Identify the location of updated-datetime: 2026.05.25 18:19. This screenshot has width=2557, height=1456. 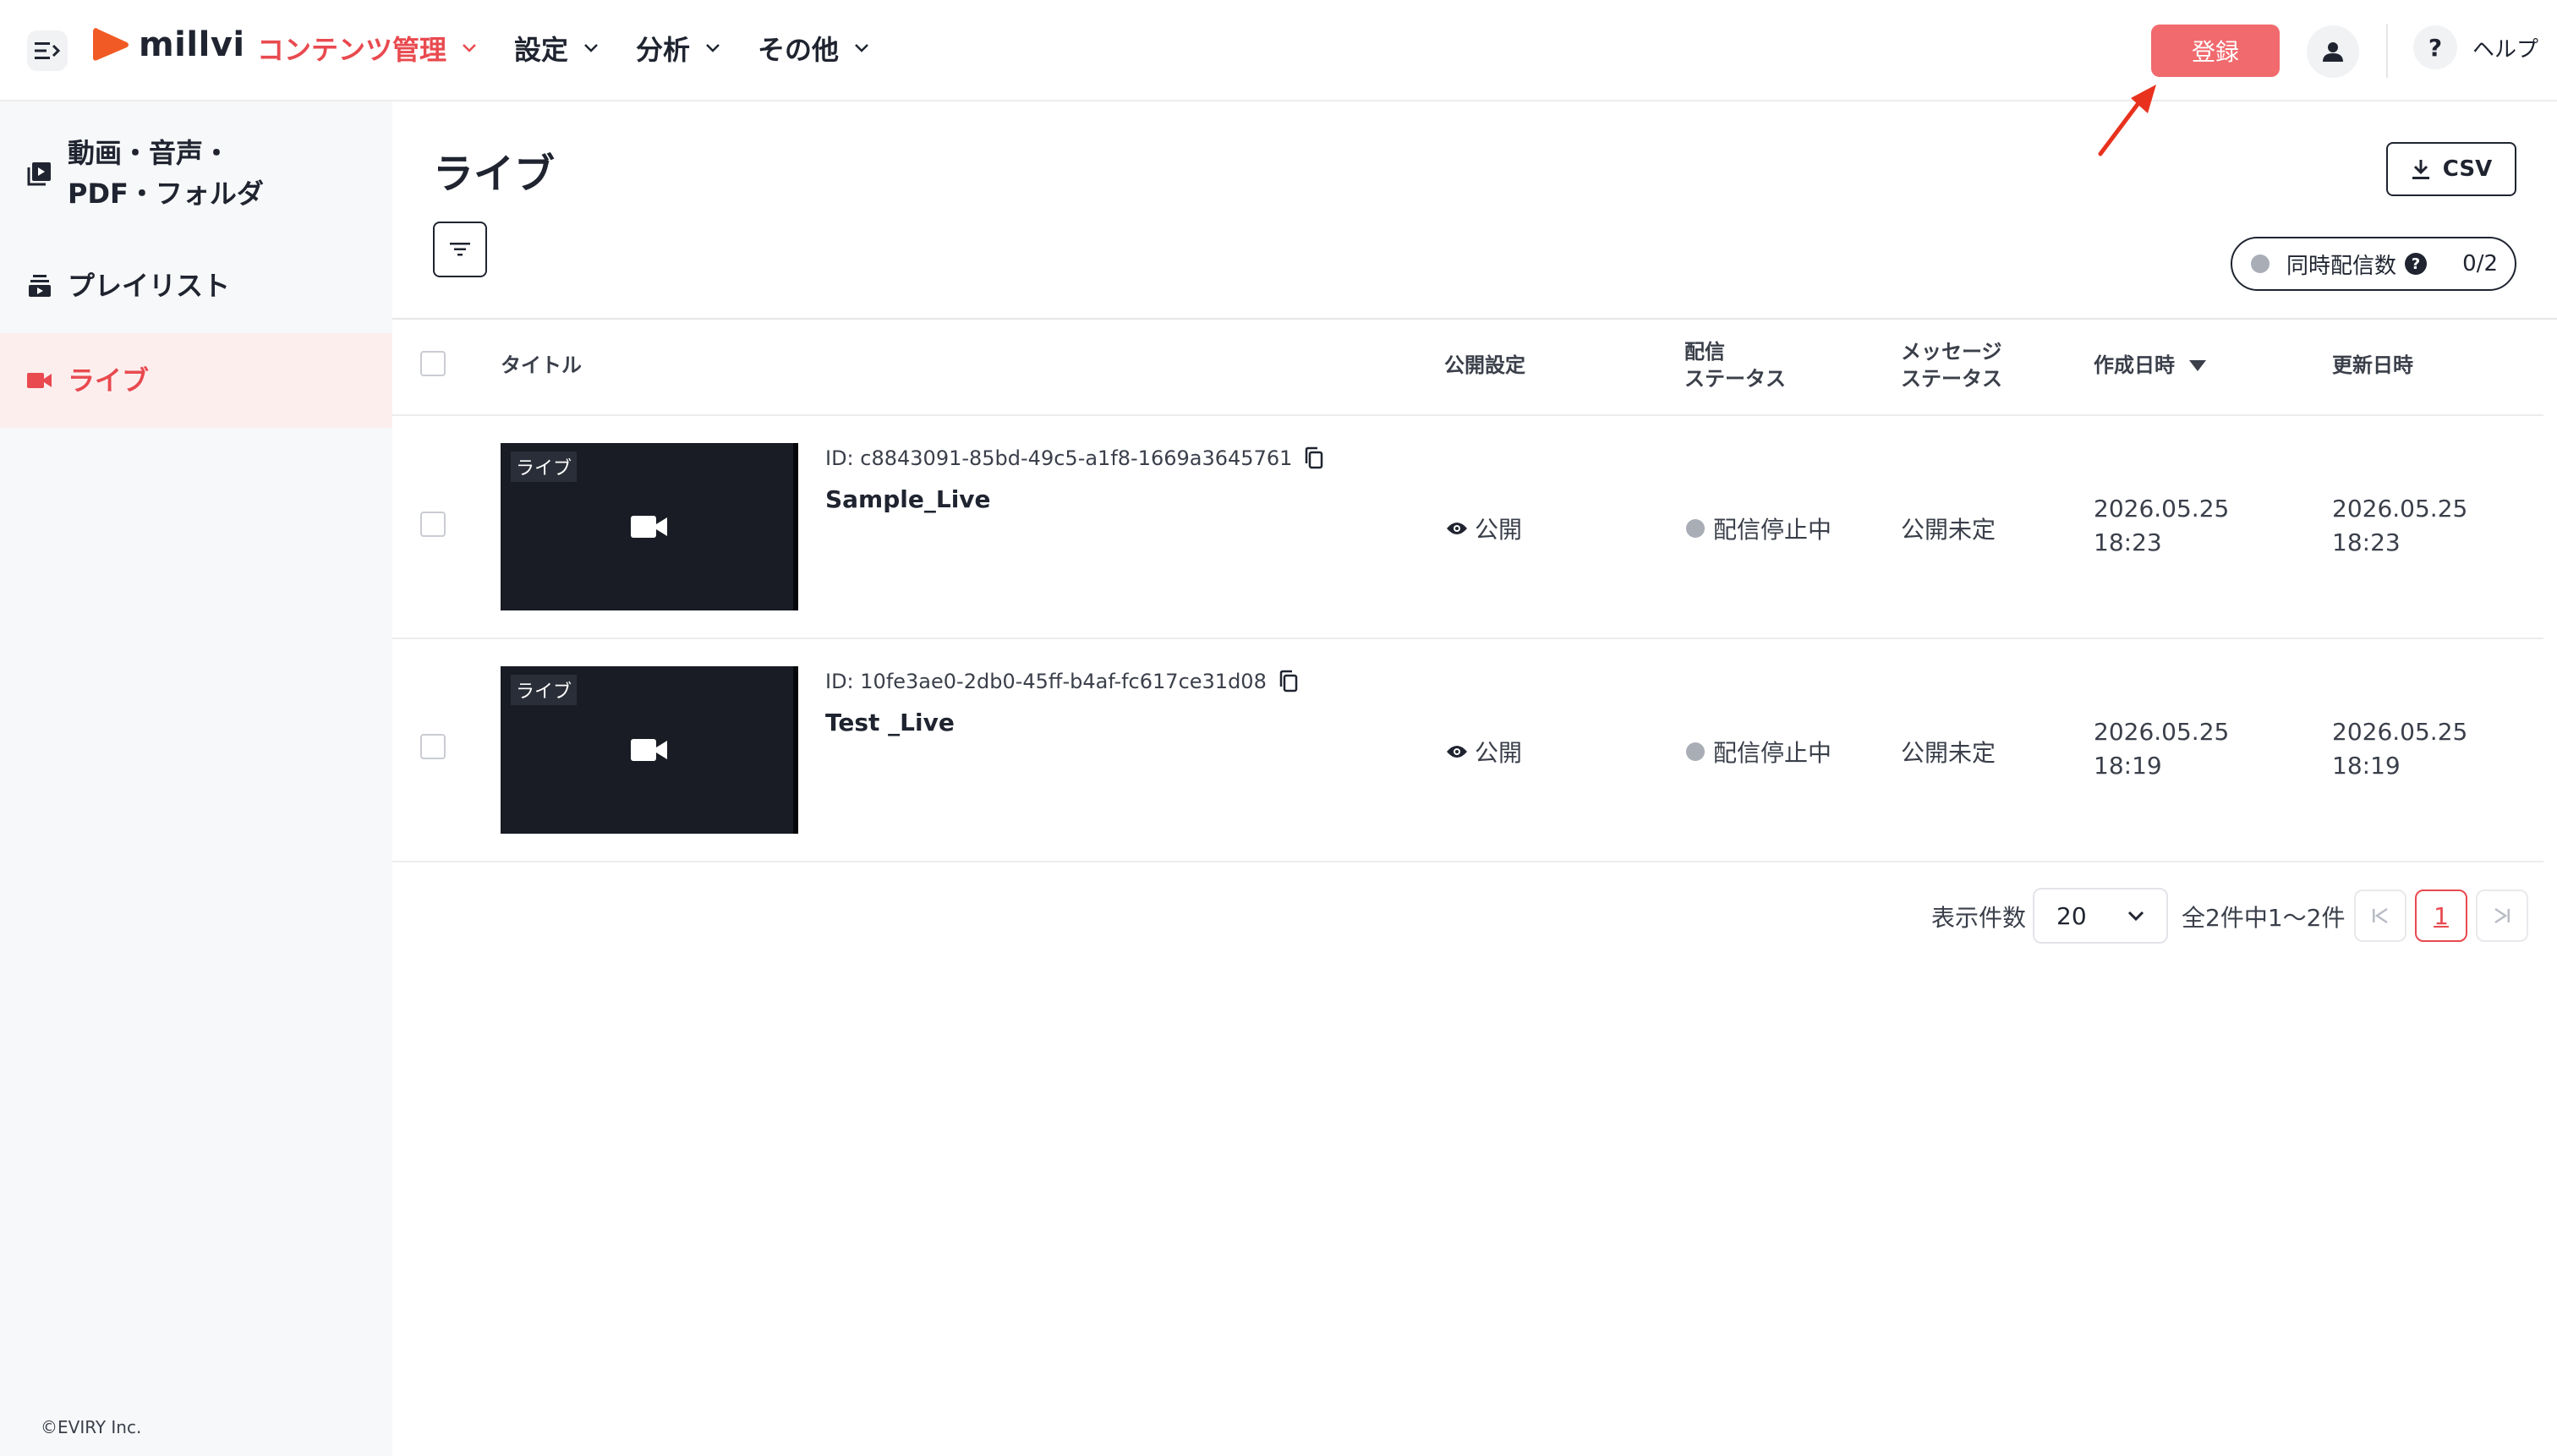
(2399, 749).